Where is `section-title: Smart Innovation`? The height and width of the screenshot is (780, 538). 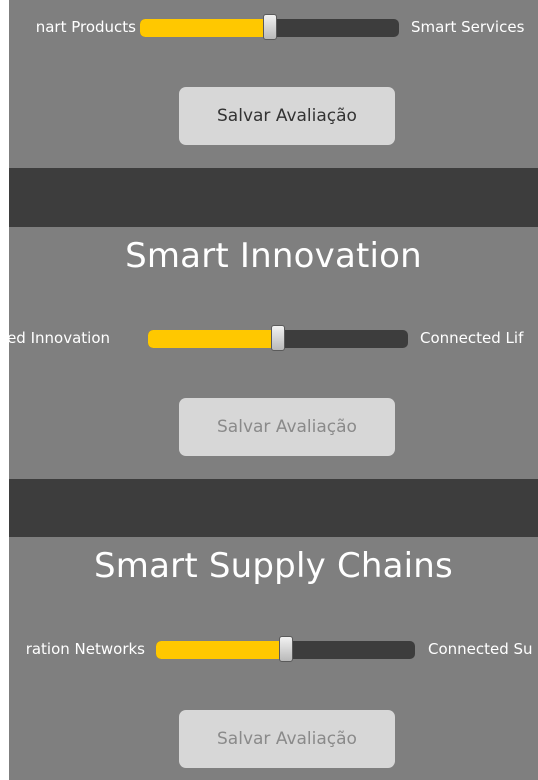 section-title: Smart Innovation is located at coordinates (273, 256).